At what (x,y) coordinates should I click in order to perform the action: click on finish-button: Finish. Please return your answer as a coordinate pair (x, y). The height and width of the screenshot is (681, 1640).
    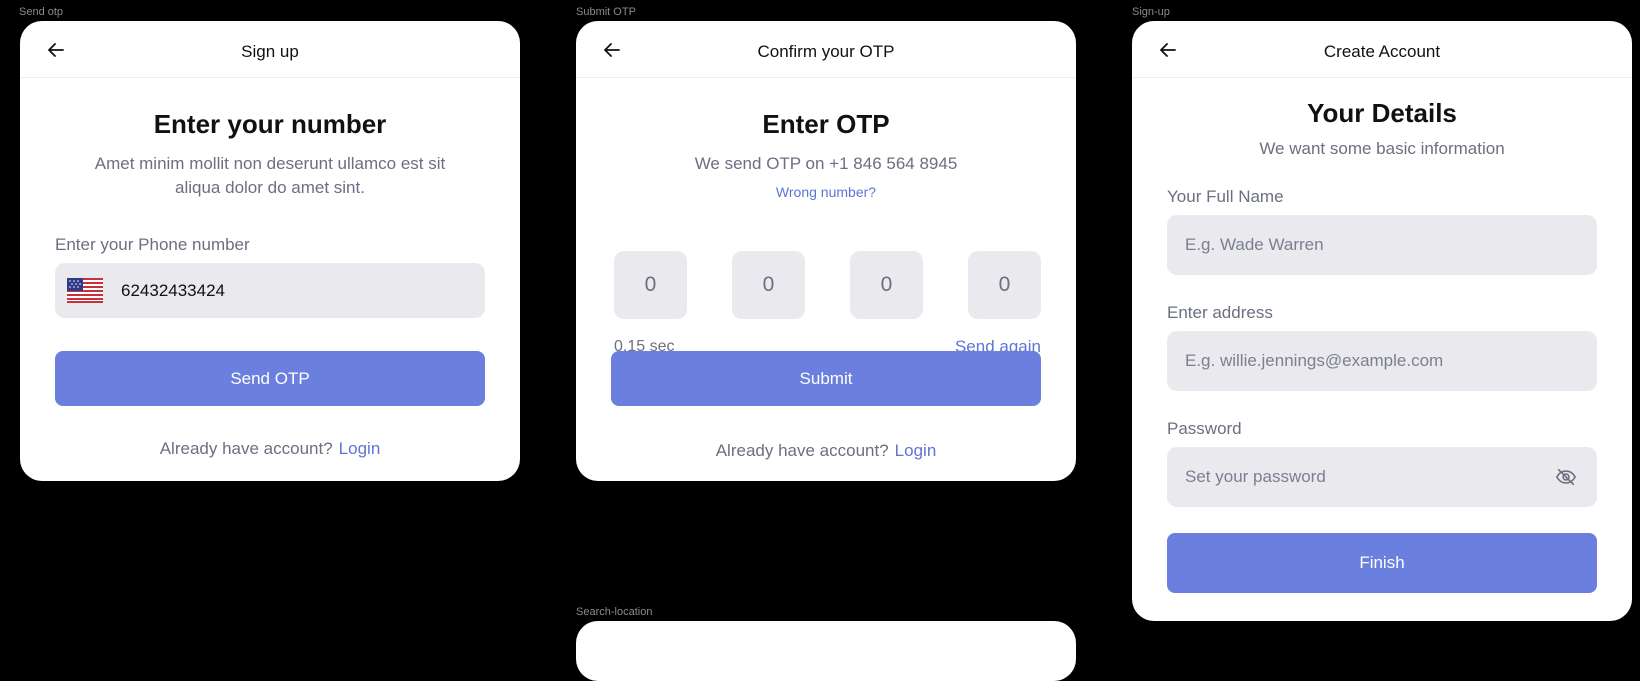
    Looking at the image, I should click on (1382, 563).